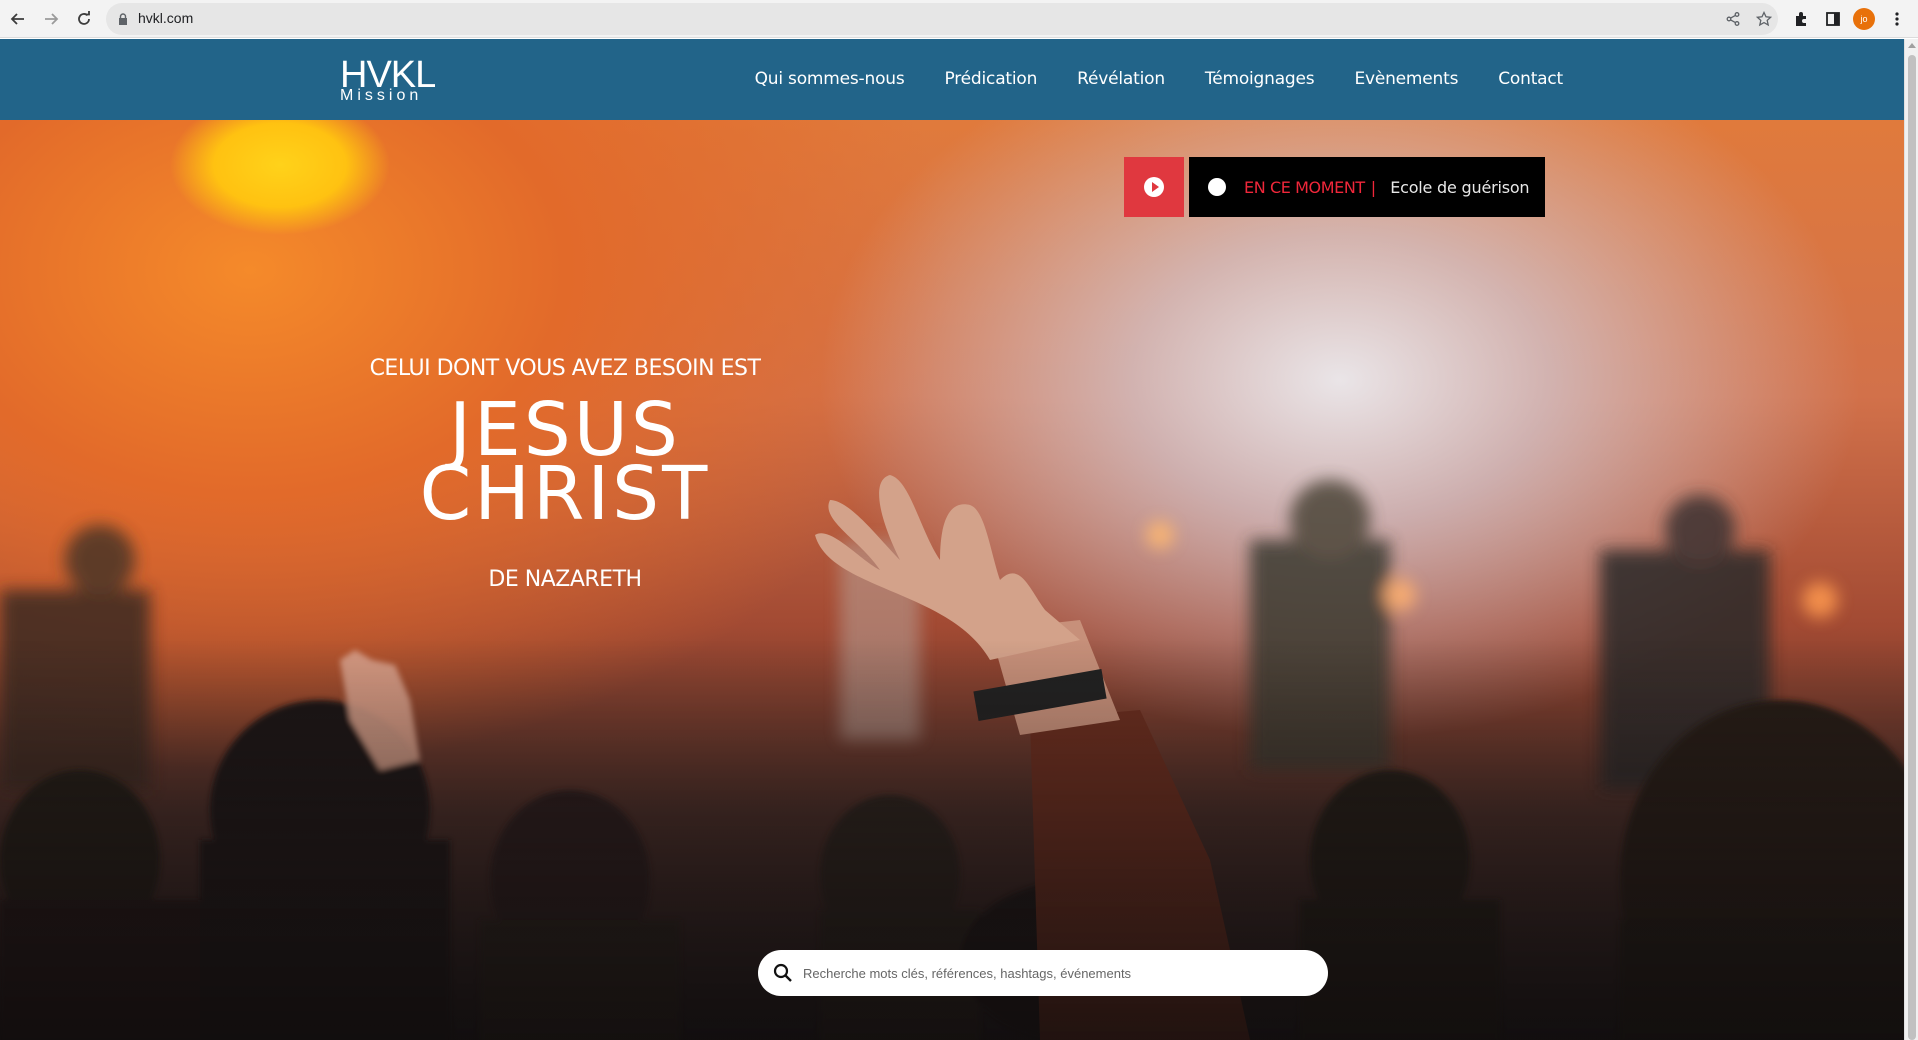 This screenshot has height=1040, width=1918. I want to click on scroll-up-arrow-icon, so click(1912, 45).